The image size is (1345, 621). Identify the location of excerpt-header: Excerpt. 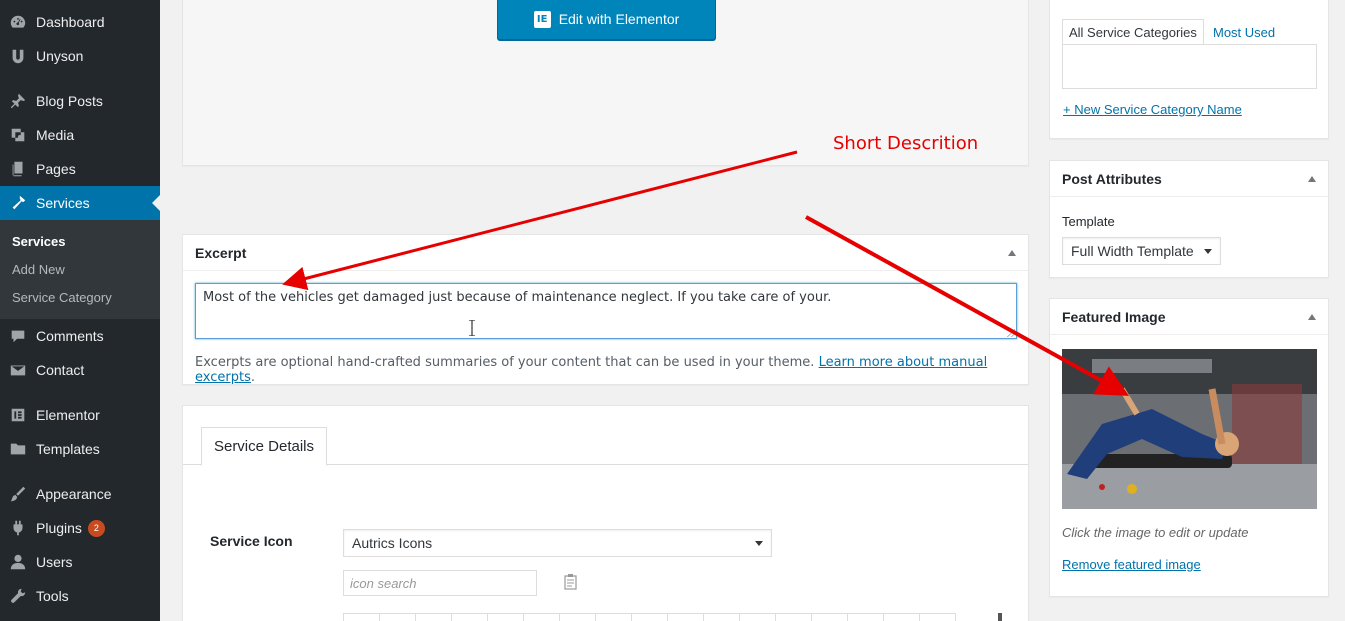
(605, 253).